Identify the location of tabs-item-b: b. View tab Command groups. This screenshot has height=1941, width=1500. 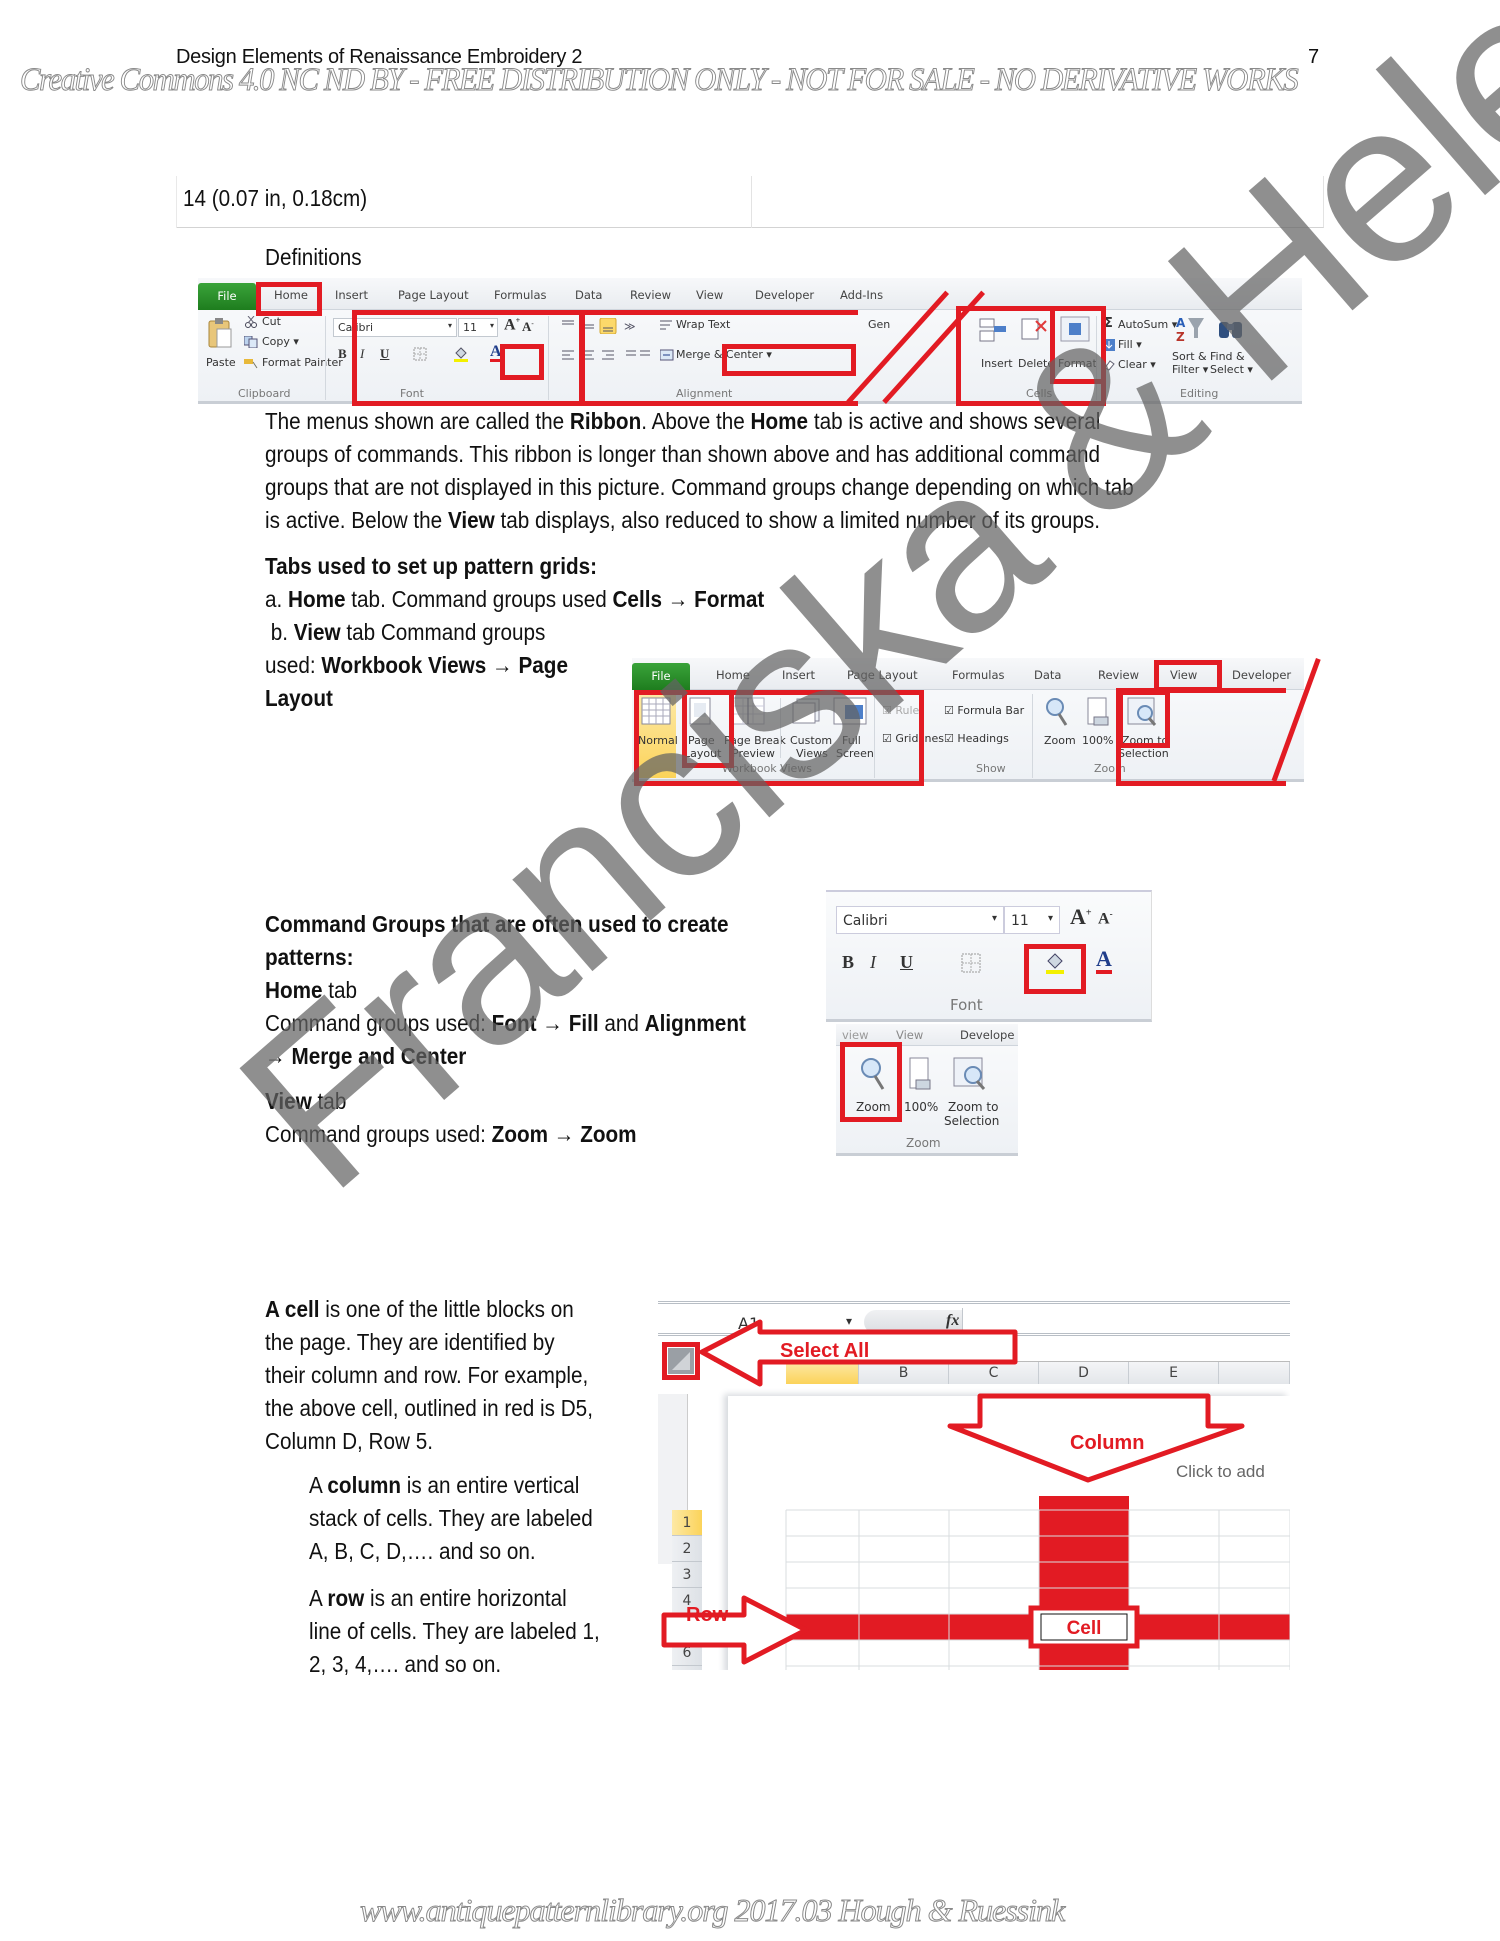
(405, 632).